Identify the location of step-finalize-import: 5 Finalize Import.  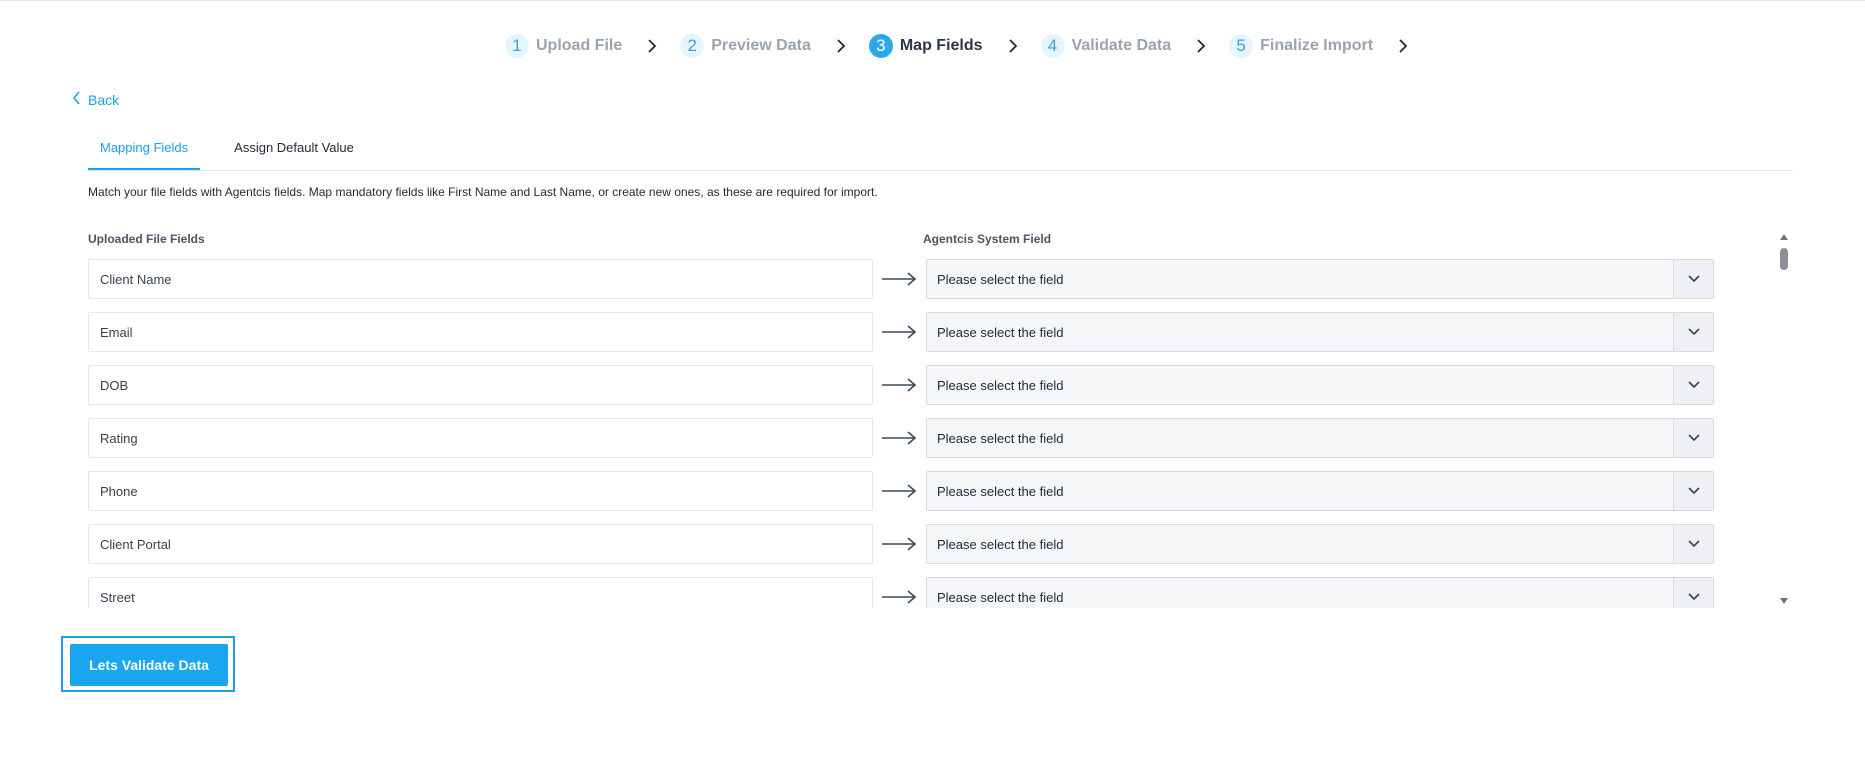
(1330, 46).